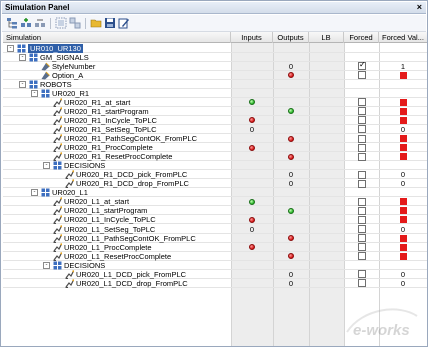 This screenshot has height=347, width=428. Describe the element at coordinates (215, 93) in the screenshot. I see `table-row: - UR020_R1` at that location.